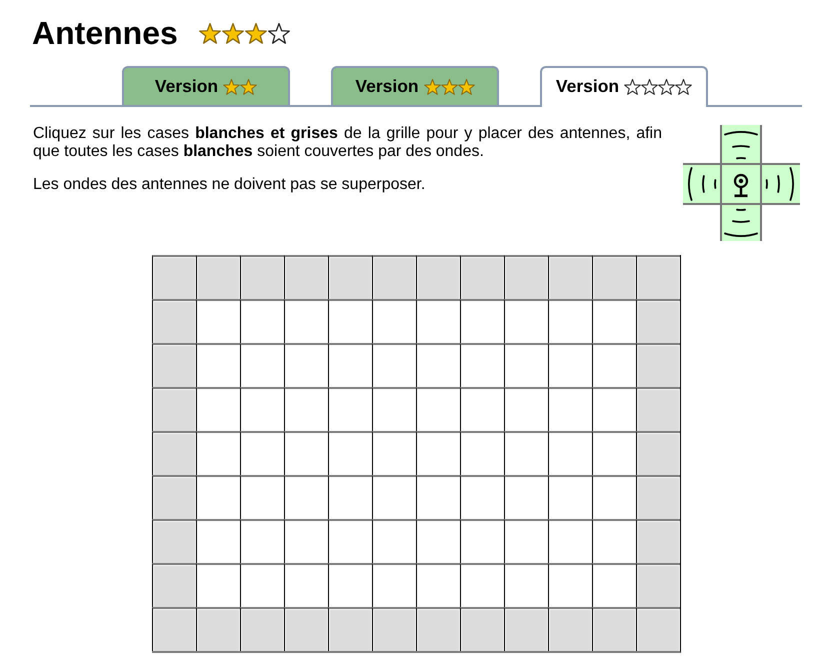 The image size is (831, 671). Describe the element at coordinates (624, 86) in the screenshot. I see `version-tab: Version` at that location.